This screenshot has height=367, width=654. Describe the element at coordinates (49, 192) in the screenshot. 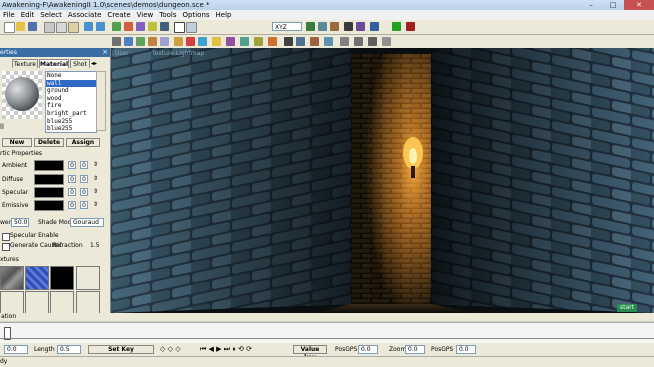

I see `specular-color-swatch` at that location.